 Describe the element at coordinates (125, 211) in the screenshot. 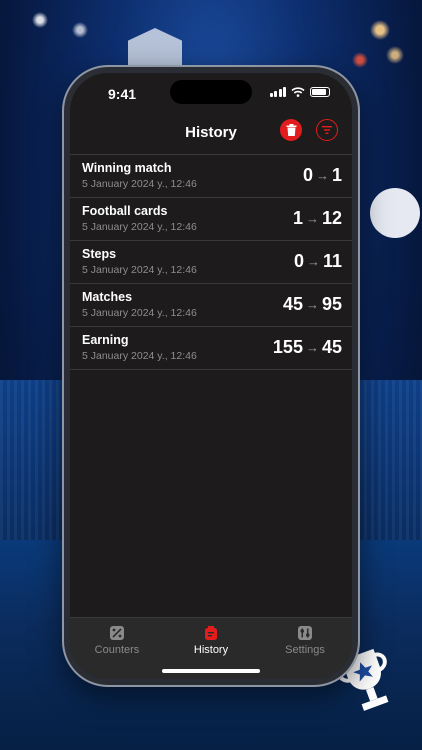

I see `history-item-name: Football cards` at that location.